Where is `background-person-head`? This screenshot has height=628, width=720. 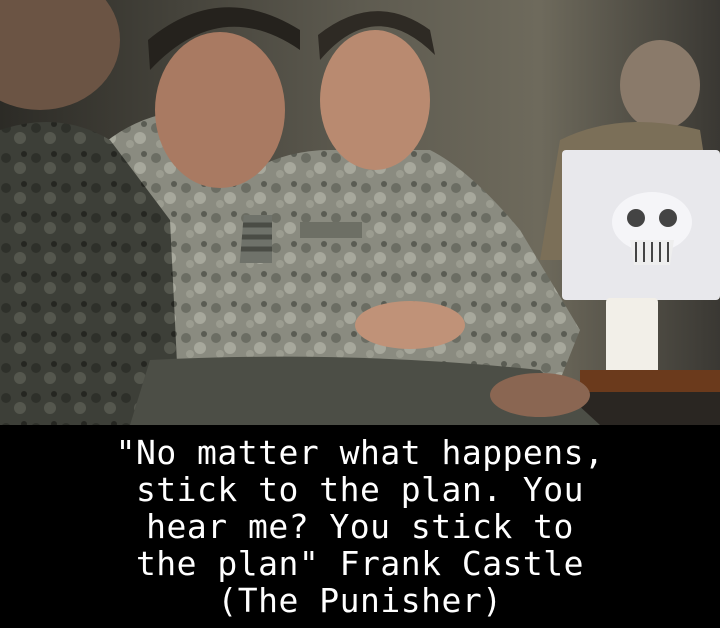 background-person-head is located at coordinates (660, 85).